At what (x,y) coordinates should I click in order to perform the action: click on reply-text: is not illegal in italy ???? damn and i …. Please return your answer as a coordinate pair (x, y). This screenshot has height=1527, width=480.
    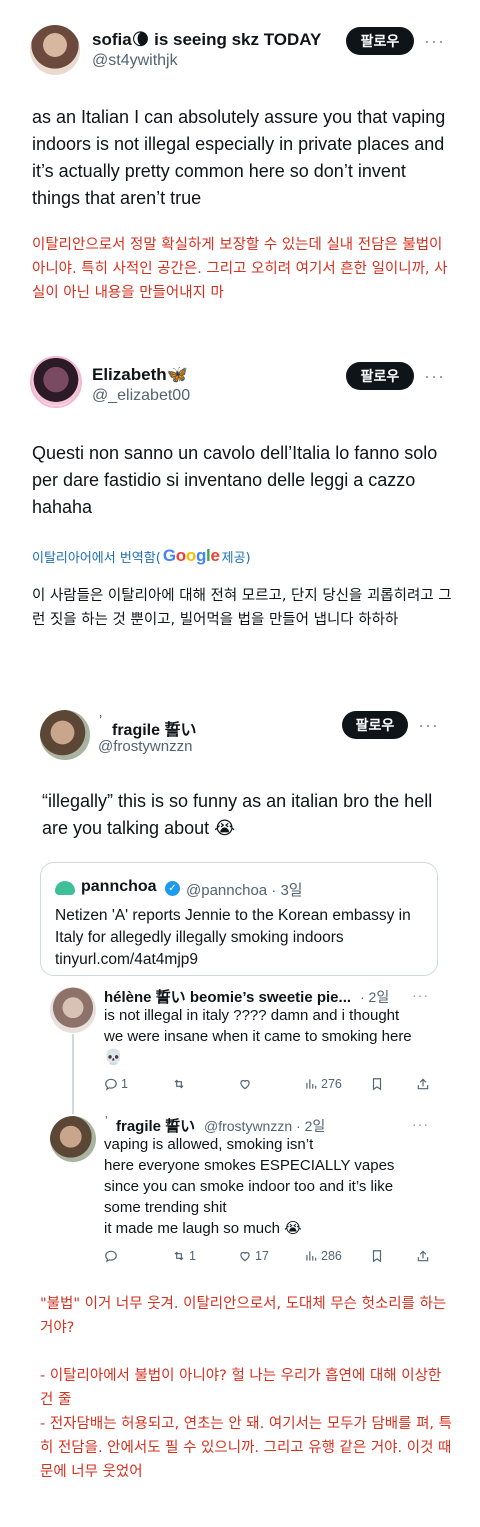
    Looking at the image, I should click on (258, 1036).